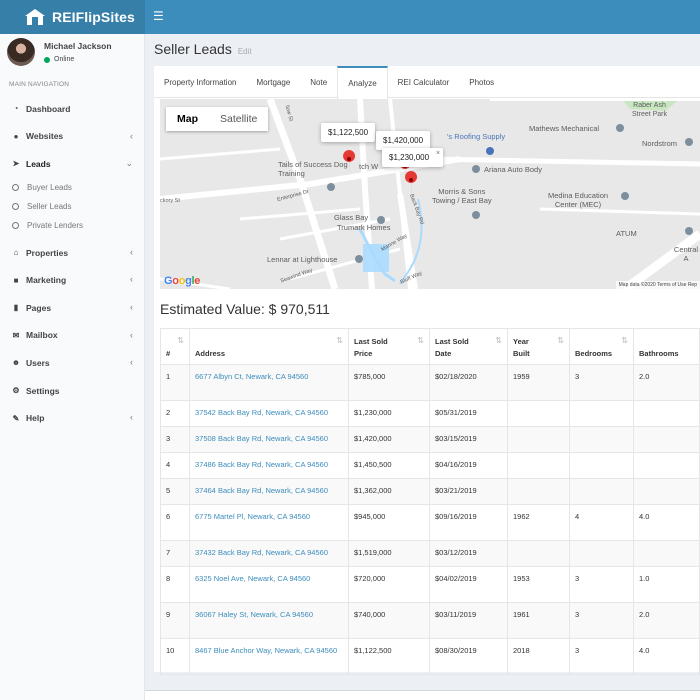 Image resolution: width=700 pixels, height=700 pixels. Describe the element at coordinates (72, 363) in the screenshot. I see `sidebar-item-users: ☻ Users ‹` at that location.